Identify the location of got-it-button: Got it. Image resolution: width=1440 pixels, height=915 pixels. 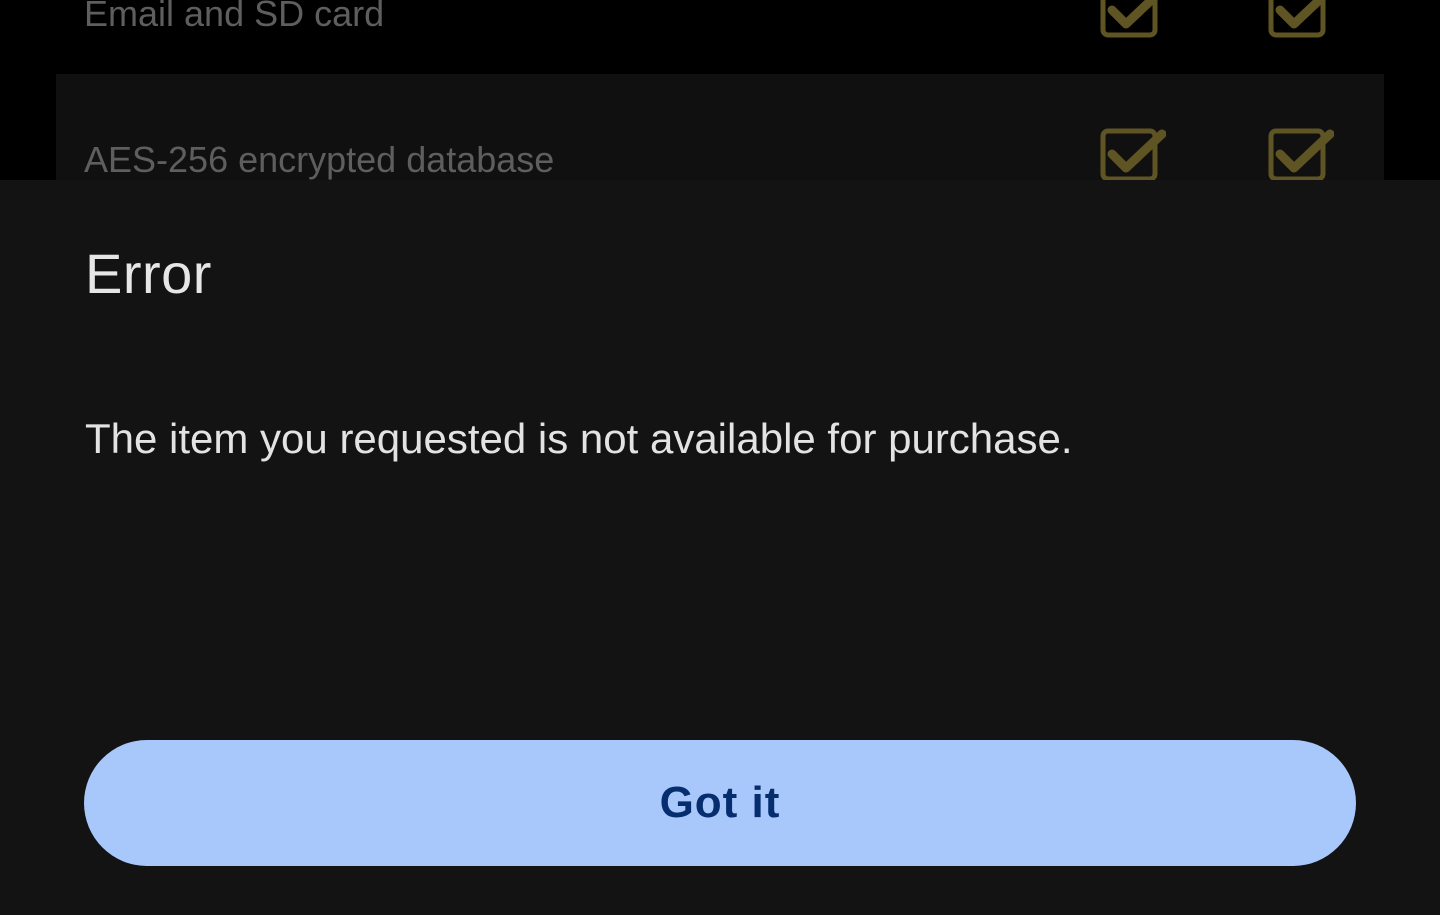
(720, 803).